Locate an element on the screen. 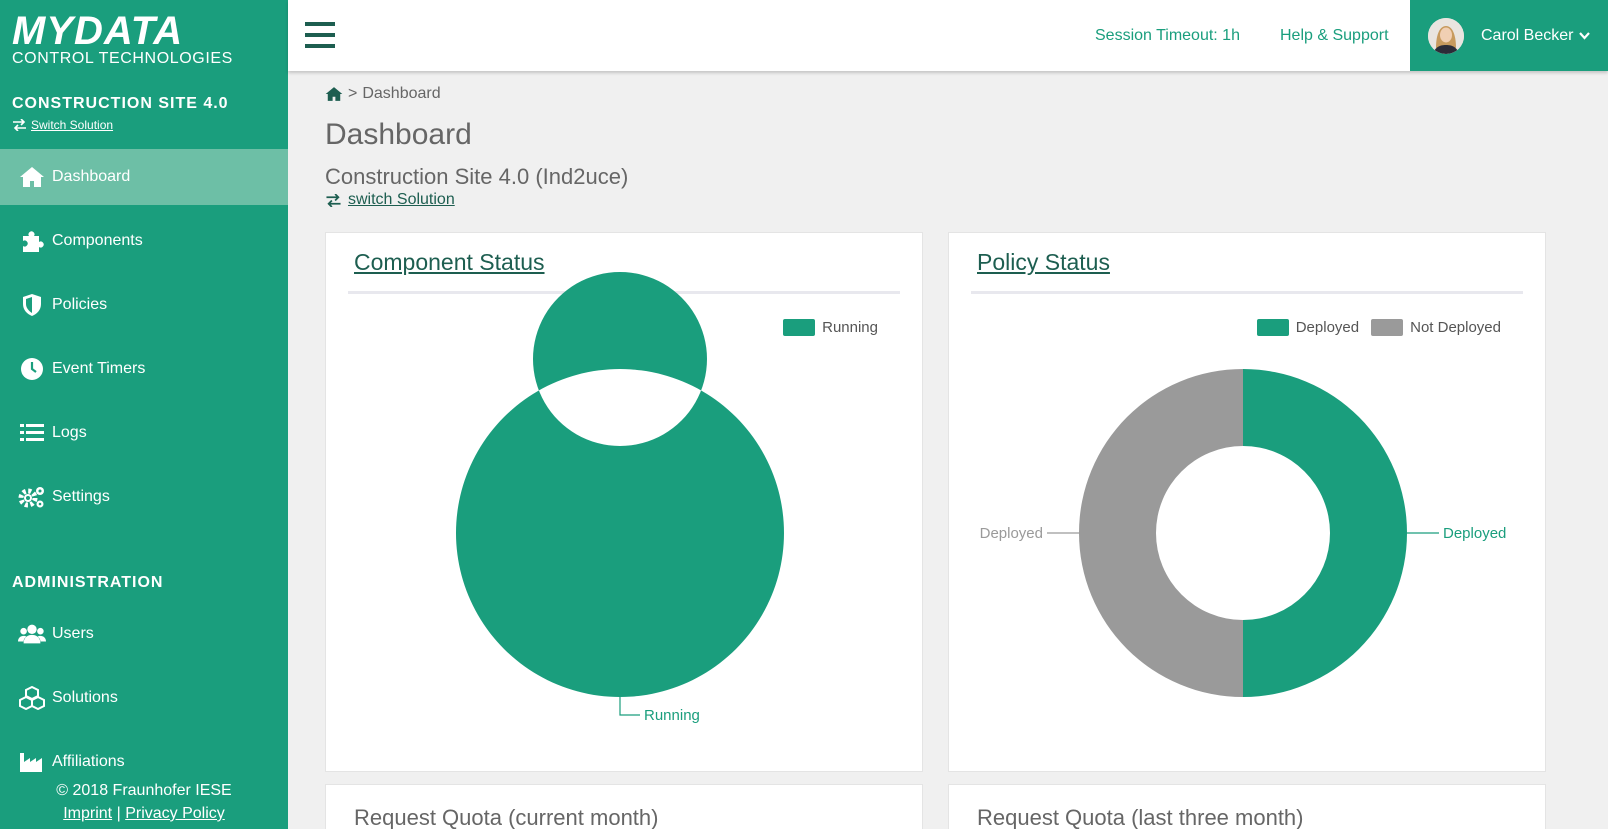 This screenshot has height=829, width=1608. chart-slice-not-deployed is located at coordinates (1161, 533).